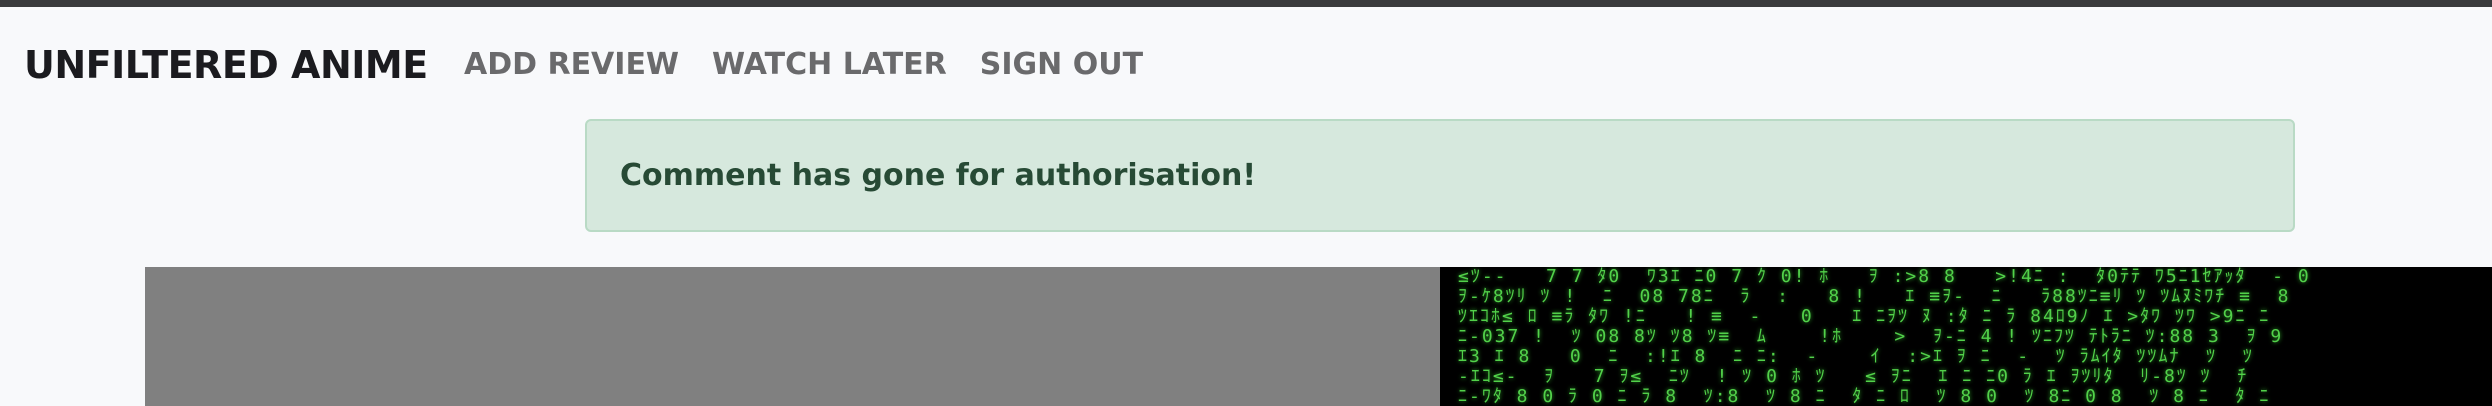  Describe the element at coordinates (938, 175) in the screenshot. I see `alert-message: Comment has gone for authorisation!` at that location.